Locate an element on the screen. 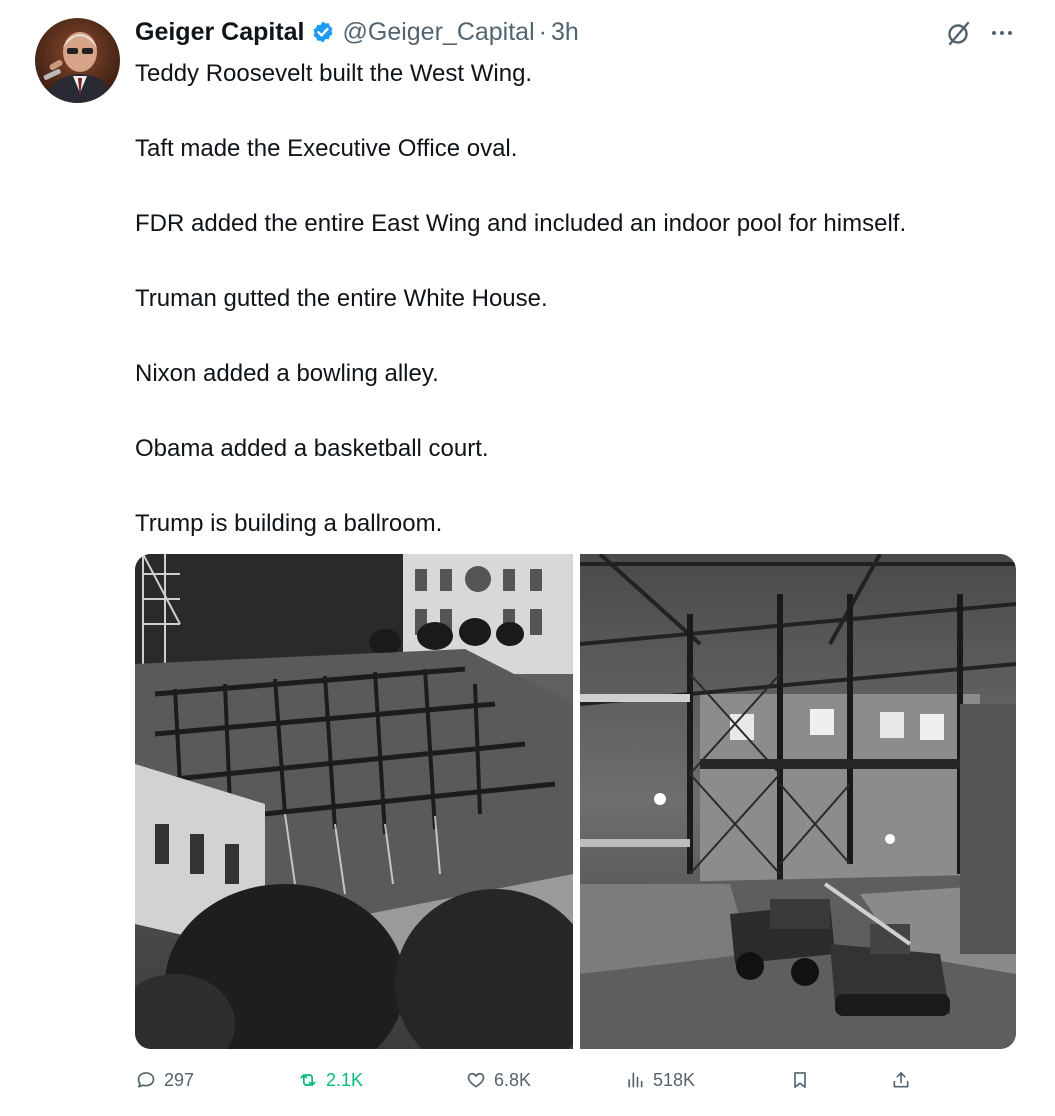  retweet-count: 2.1K is located at coordinates (345, 1080).